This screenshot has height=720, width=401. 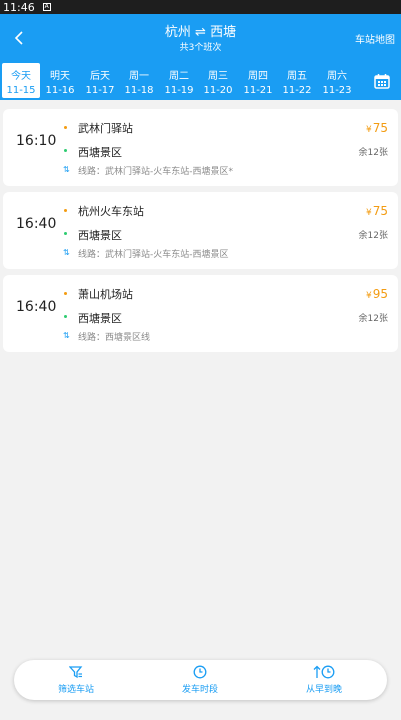 I want to click on ticket-price: ¥95, so click(x=377, y=294).